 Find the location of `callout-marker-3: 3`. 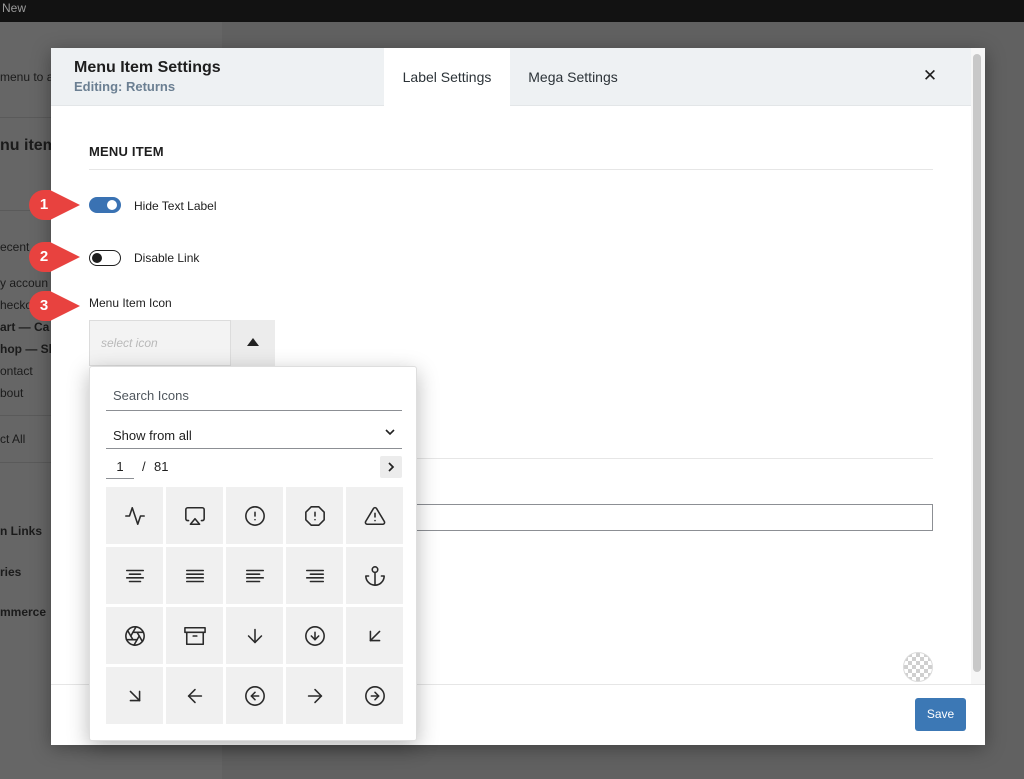

callout-marker-3: 3 is located at coordinates (56, 306).